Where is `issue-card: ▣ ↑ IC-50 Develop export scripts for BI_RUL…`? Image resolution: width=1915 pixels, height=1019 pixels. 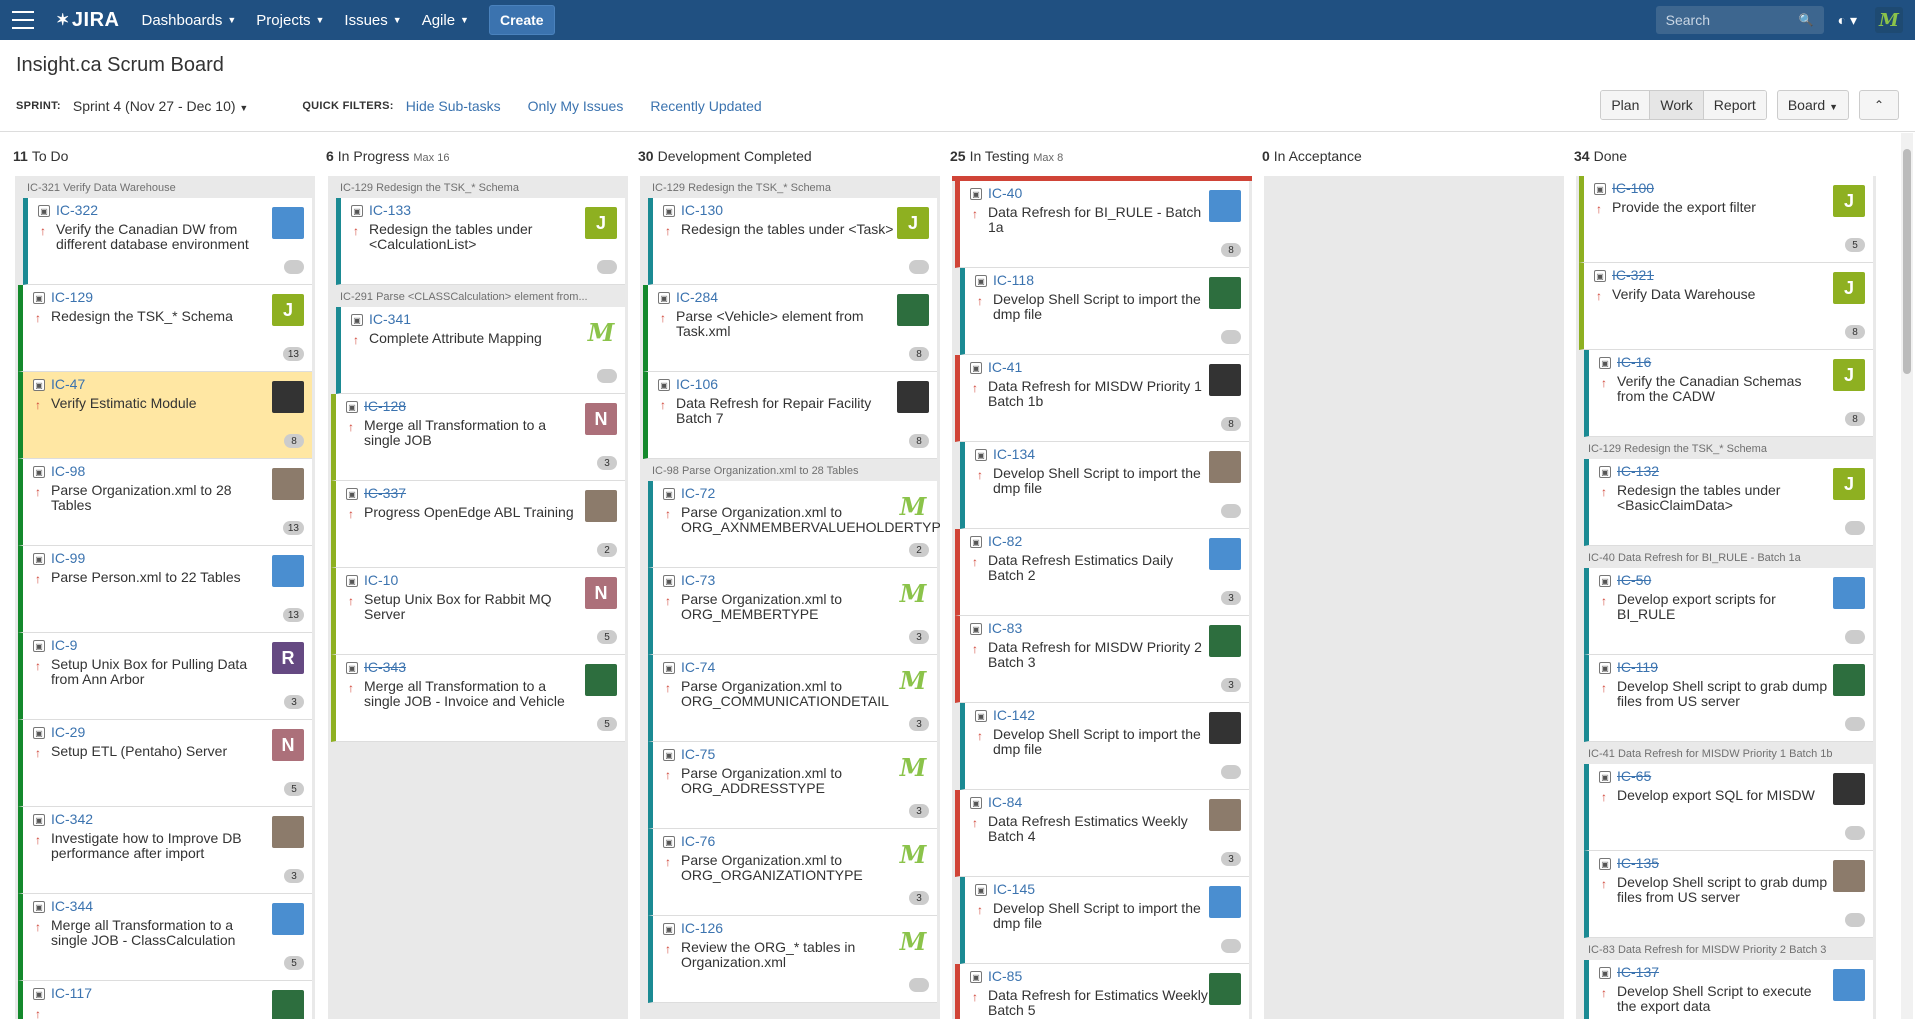
issue-card: ▣ ↑ IC-50 Develop export scripts for BI_RUL… is located at coordinates (1728, 611).